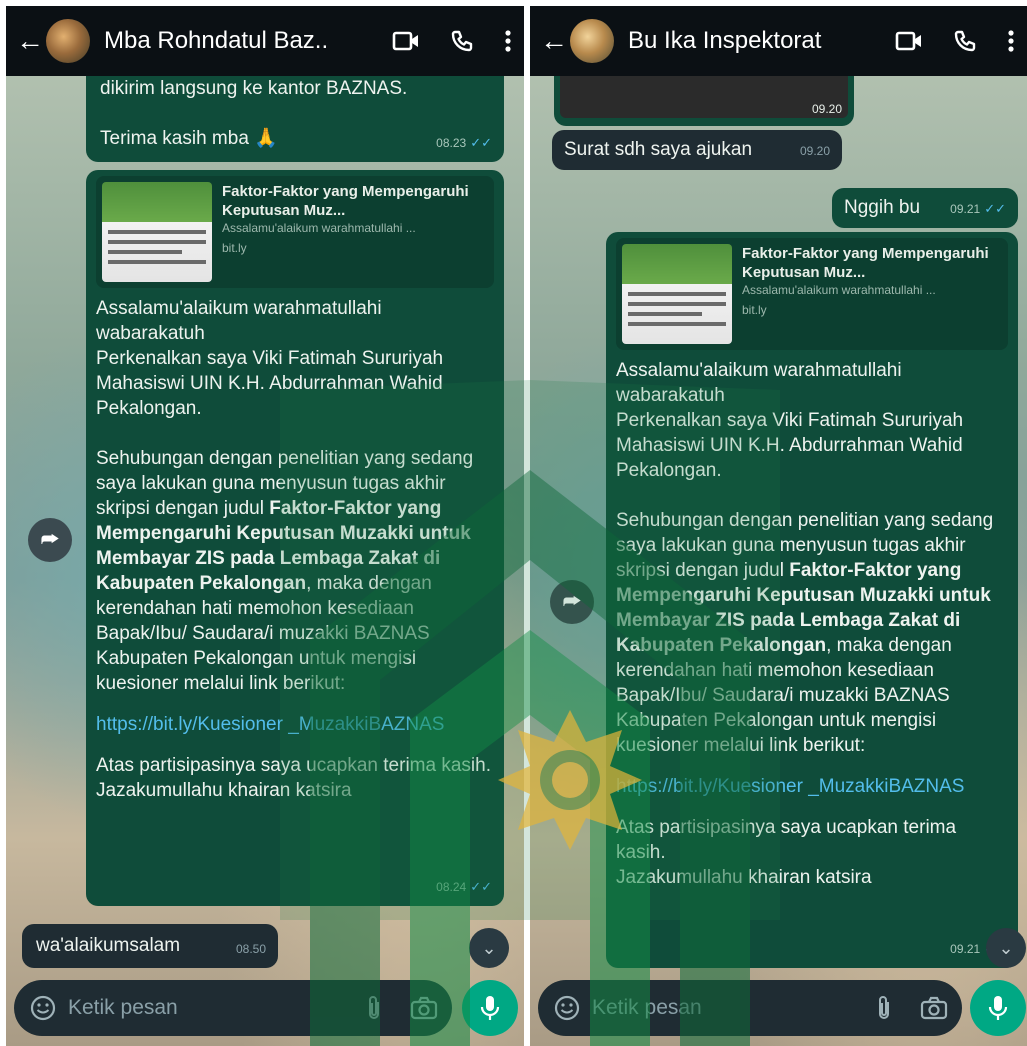 The height and width of the screenshot is (1046, 1027). I want to click on message-bubble-outgoing: Nggih bu 09.21 ✓✓, so click(925, 208).